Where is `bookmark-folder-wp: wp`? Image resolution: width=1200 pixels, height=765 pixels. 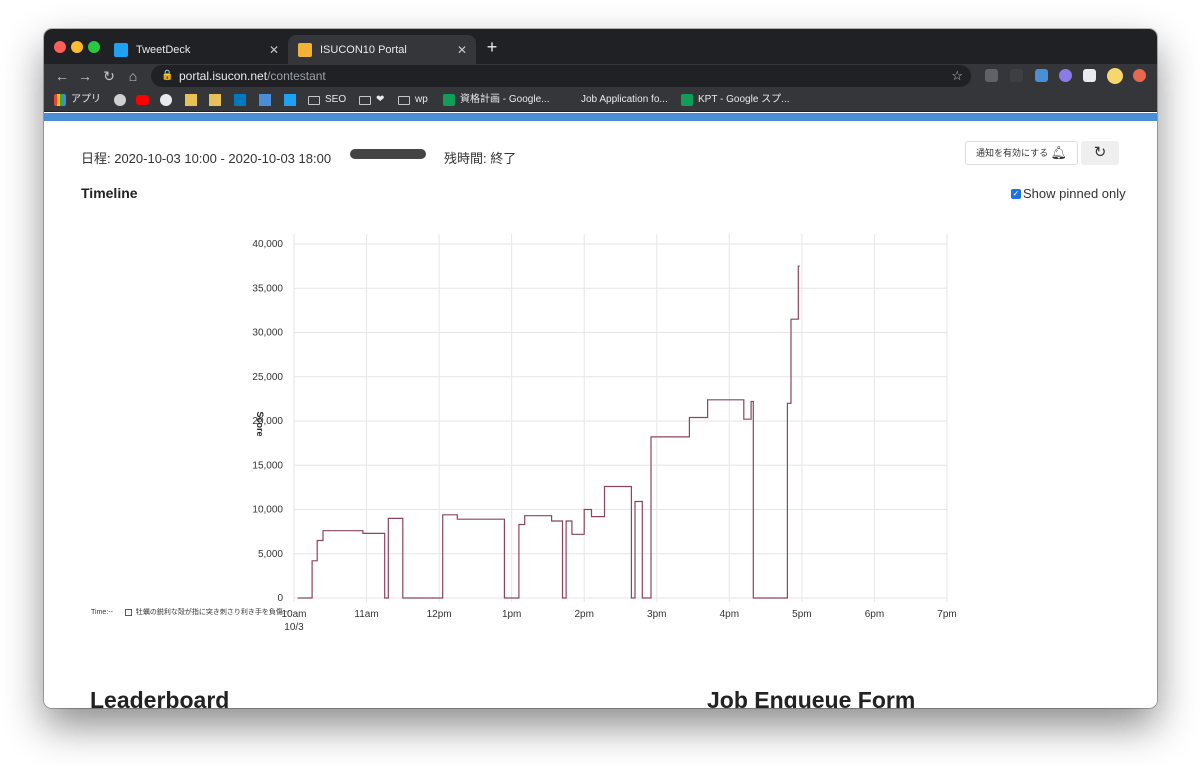
bookmark-folder-wp: wp is located at coordinates (413, 100).